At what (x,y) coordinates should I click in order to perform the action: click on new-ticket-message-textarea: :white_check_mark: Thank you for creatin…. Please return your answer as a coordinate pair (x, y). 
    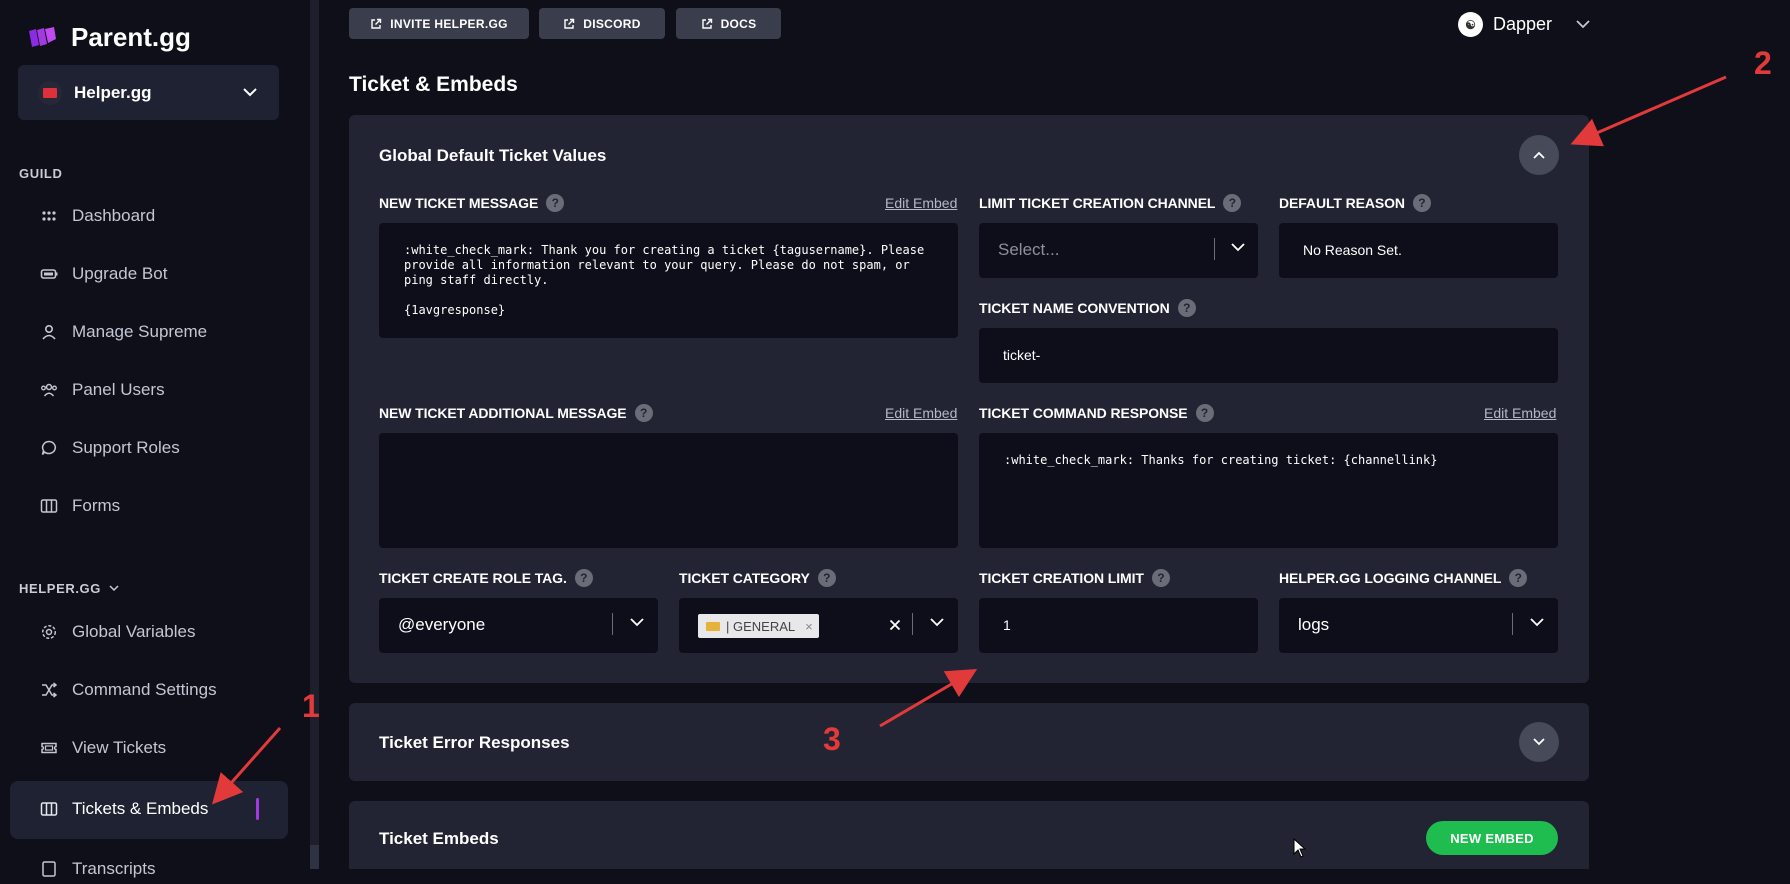
    Looking at the image, I should click on (668, 280).